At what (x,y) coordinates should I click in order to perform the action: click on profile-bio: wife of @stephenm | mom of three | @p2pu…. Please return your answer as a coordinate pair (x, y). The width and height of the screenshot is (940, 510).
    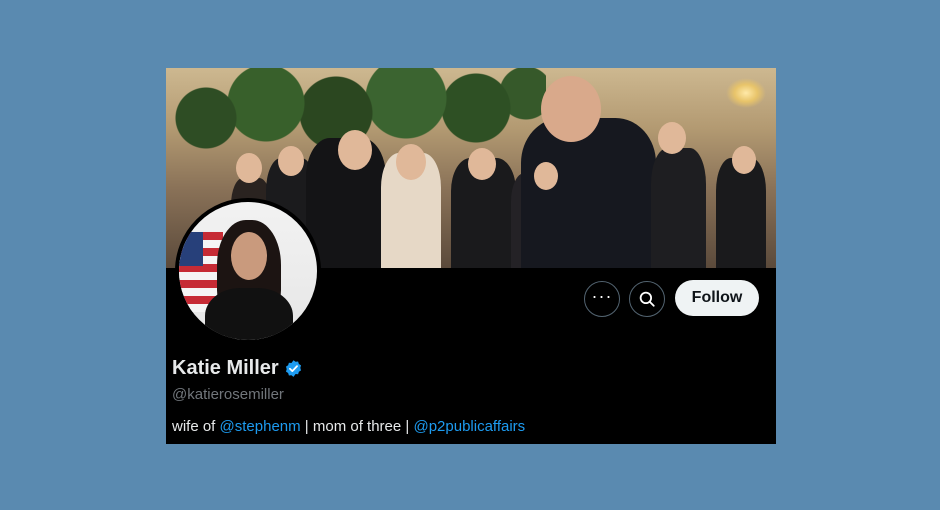
    Looking at the image, I should click on (348, 426).